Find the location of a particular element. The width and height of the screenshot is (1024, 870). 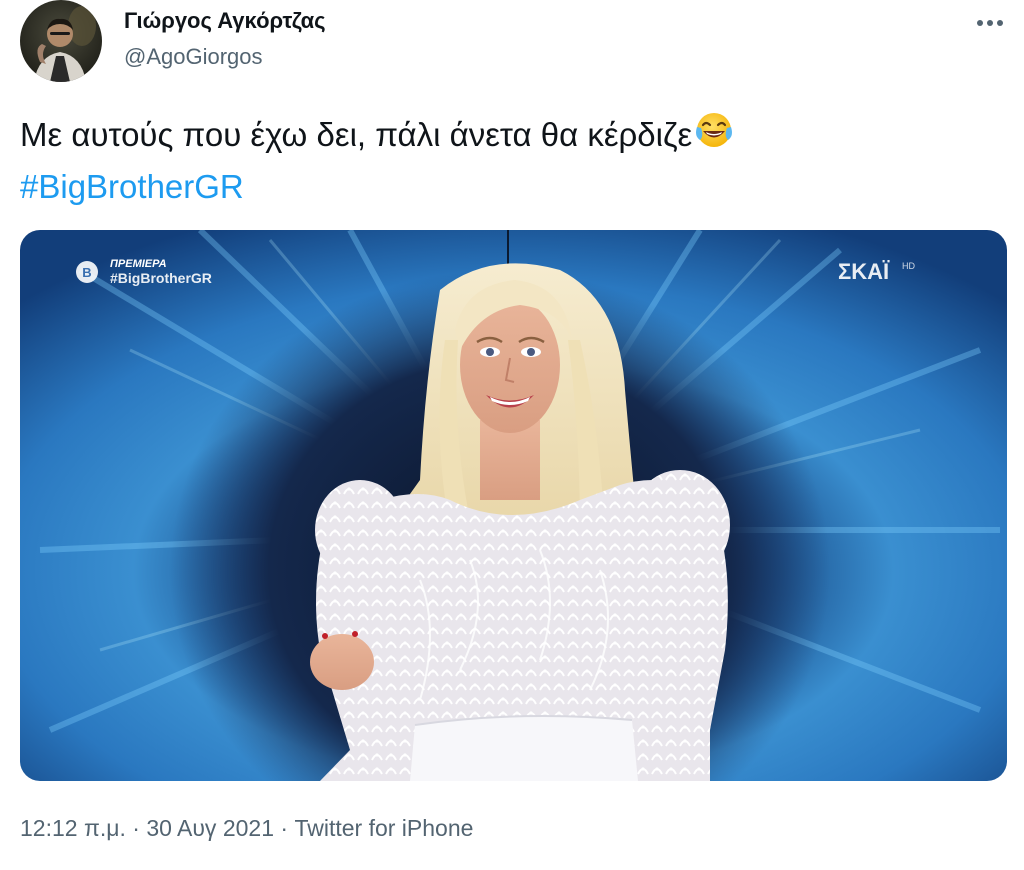

overlay-badge-letter: B is located at coordinates (86, 272).